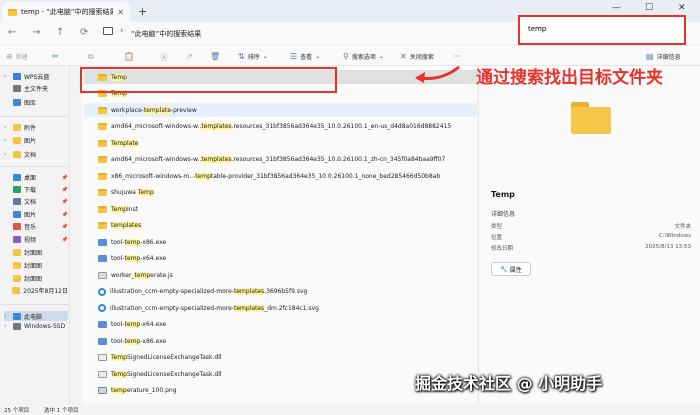 The height and width of the screenshot is (415, 700). I want to click on view-label: 查看, so click(306, 57).